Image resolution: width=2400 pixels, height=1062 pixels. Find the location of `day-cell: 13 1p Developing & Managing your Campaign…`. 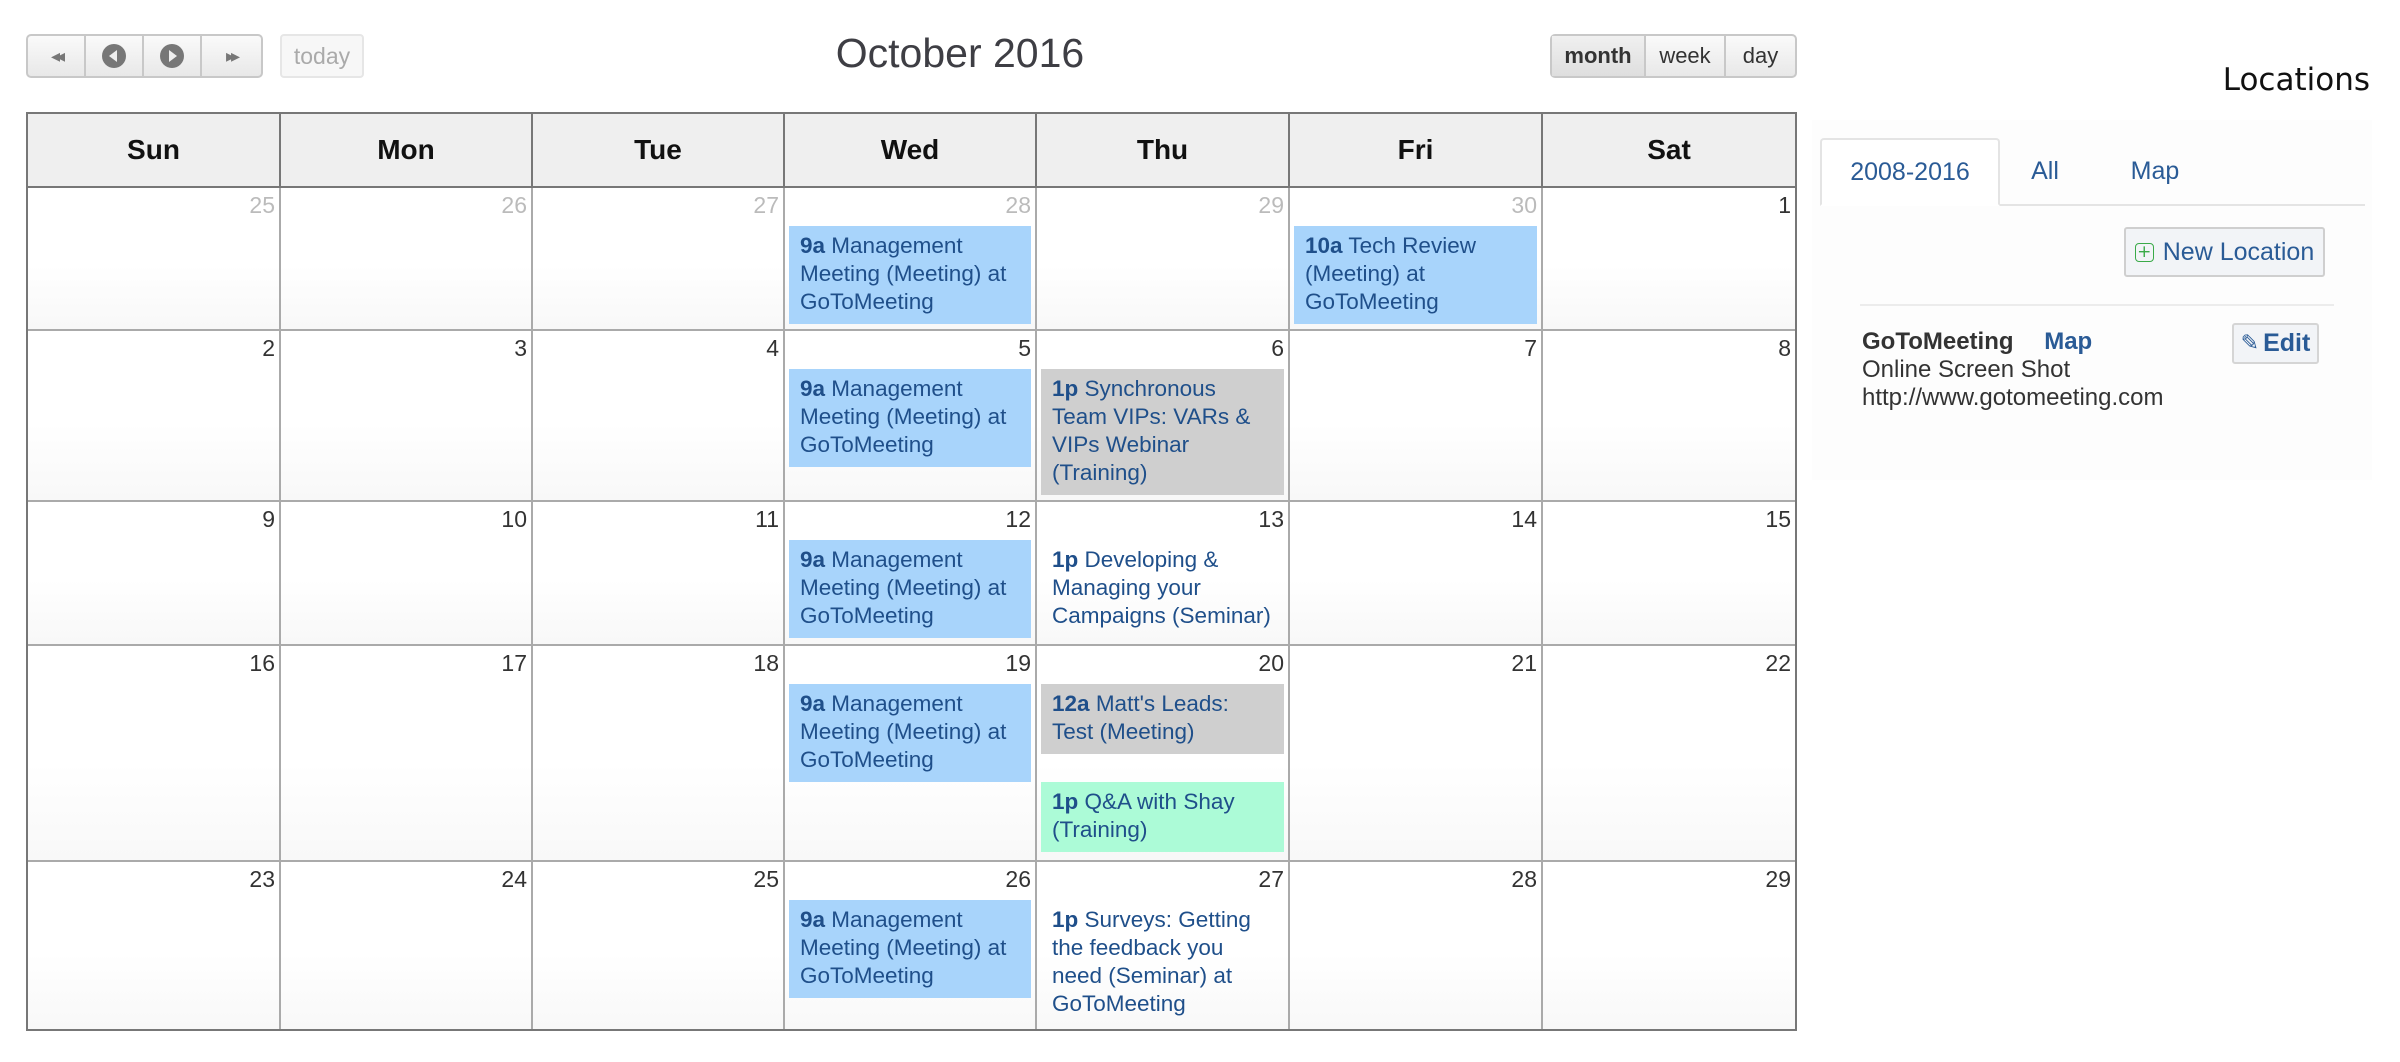

day-cell: 13 1p Developing & Managing your Campaign… is located at coordinates (1163, 573).